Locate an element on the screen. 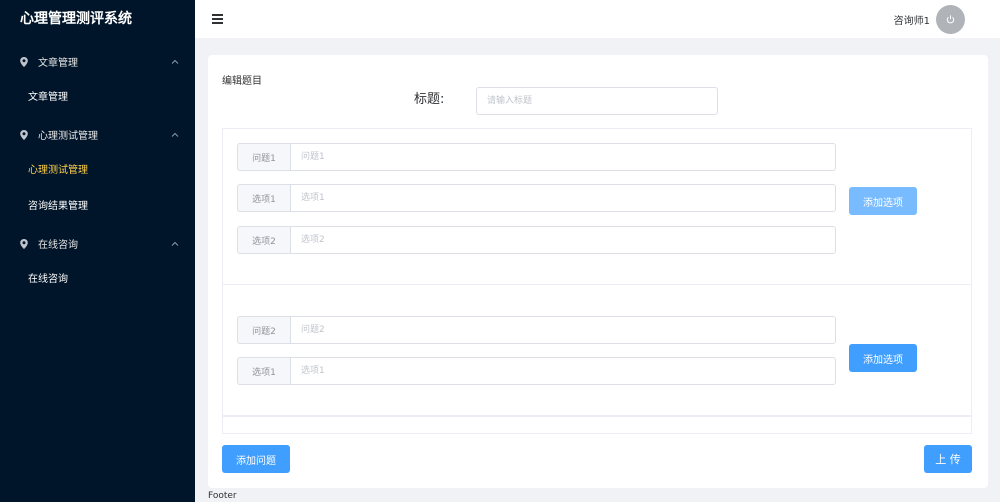 The image size is (1000, 502). title-label: 标题: is located at coordinates (429, 99).